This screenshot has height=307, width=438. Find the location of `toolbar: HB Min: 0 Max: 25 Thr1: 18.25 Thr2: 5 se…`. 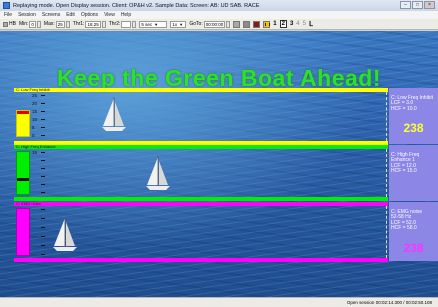

toolbar: HB Min: 0 Max: 25 Thr1: 18.25 Thr2: 5 se… is located at coordinates (219, 24).